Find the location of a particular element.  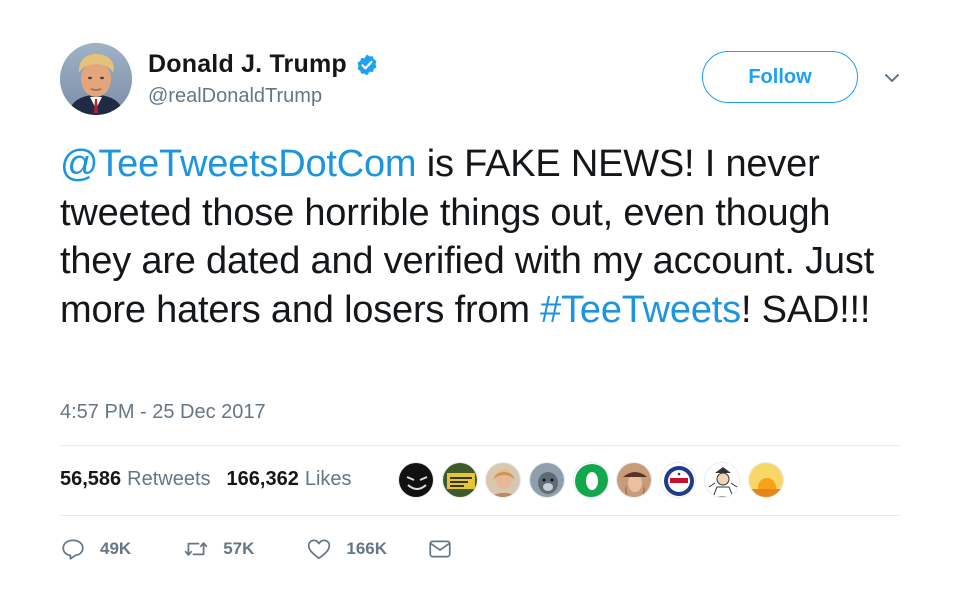

protest-sign-avatar-icon is located at coordinates (459, 480).